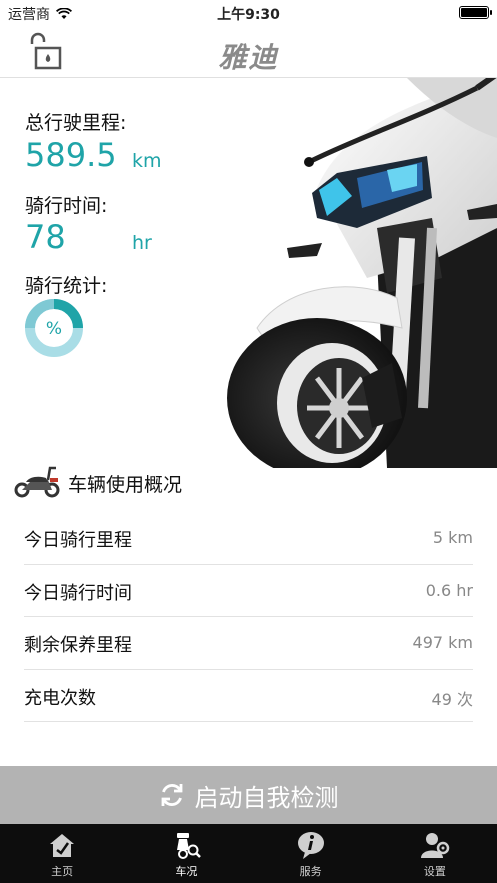  What do you see at coordinates (248, 538) in the screenshot?
I see `list-item: 今日骑行里程 5 km` at bounding box center [248, 538].